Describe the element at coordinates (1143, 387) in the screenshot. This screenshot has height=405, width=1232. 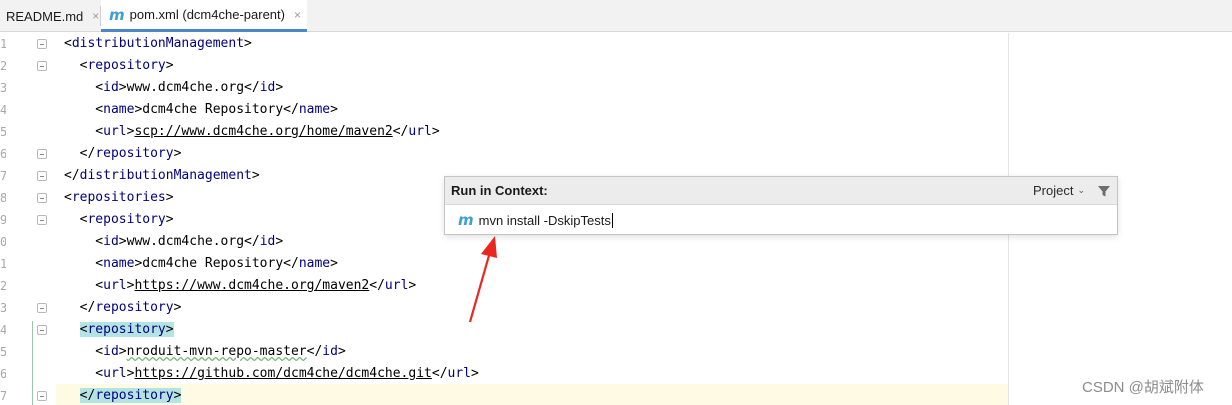
I see `watermark: CSDN @胡斌附体` at that location.